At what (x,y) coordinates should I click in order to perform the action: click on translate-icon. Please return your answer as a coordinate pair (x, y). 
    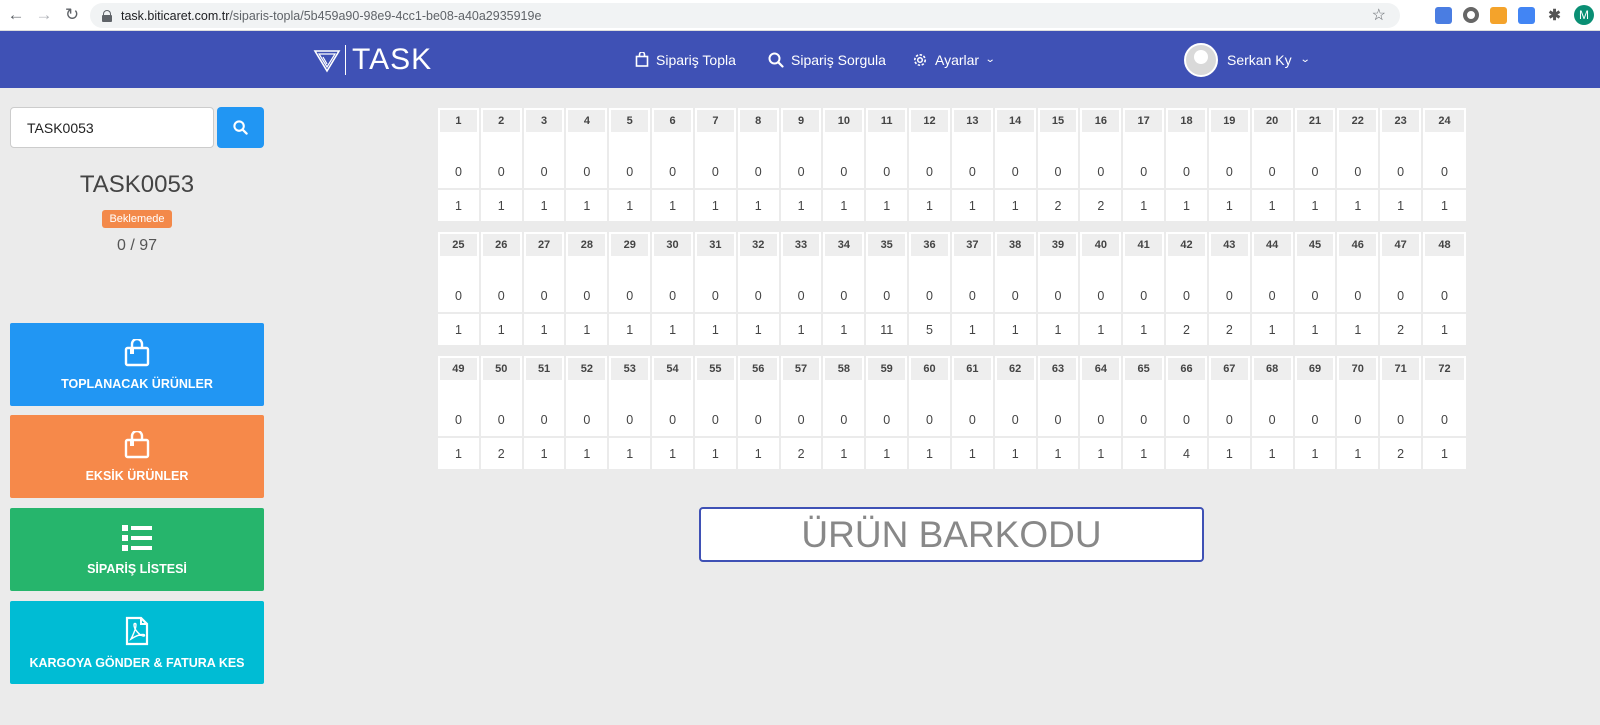
    Looking at the image, I should click on (1526, 15).